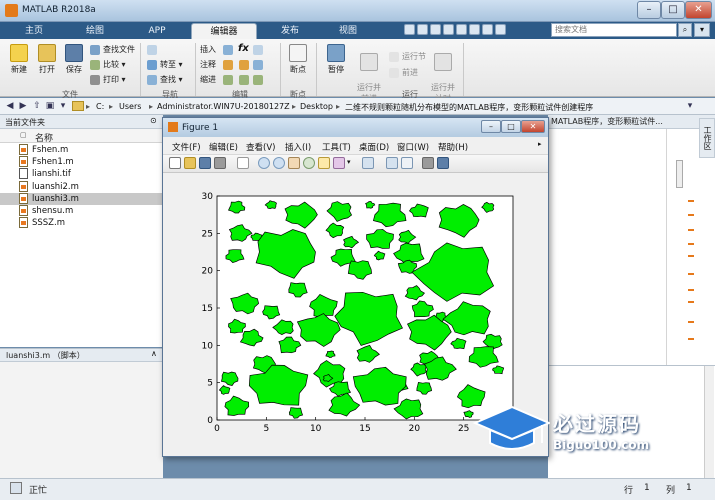 Image resolution: width=715 pixels, height=500 pixels. Describe the element at coordinates (336, 59) in the screenshot. I see `pause-button: 暂停` at that location.